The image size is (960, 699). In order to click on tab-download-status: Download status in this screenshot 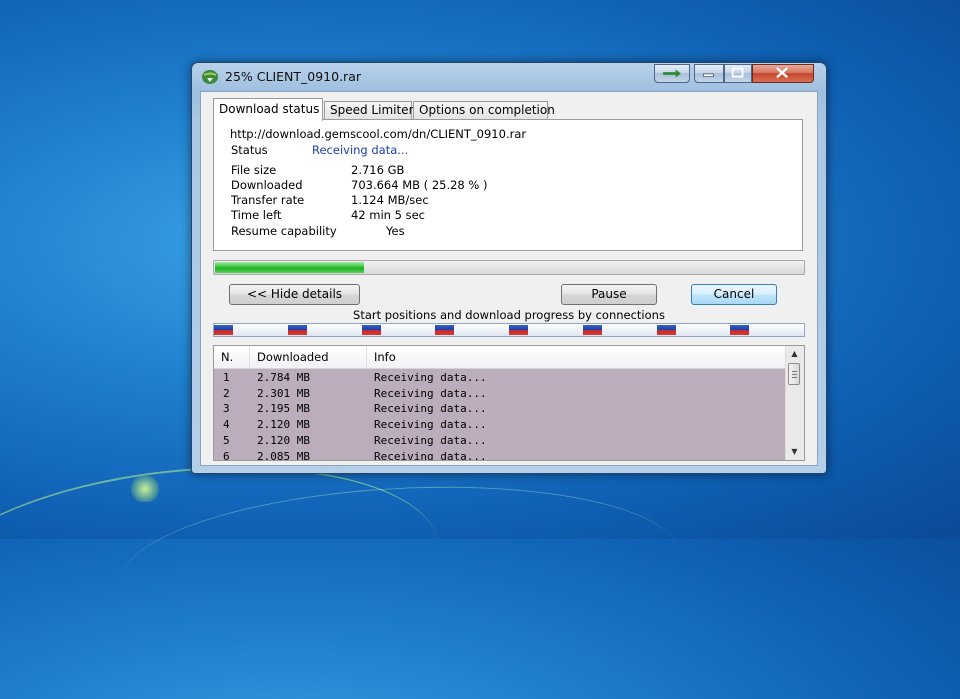, I will do `click(268, 109)`.